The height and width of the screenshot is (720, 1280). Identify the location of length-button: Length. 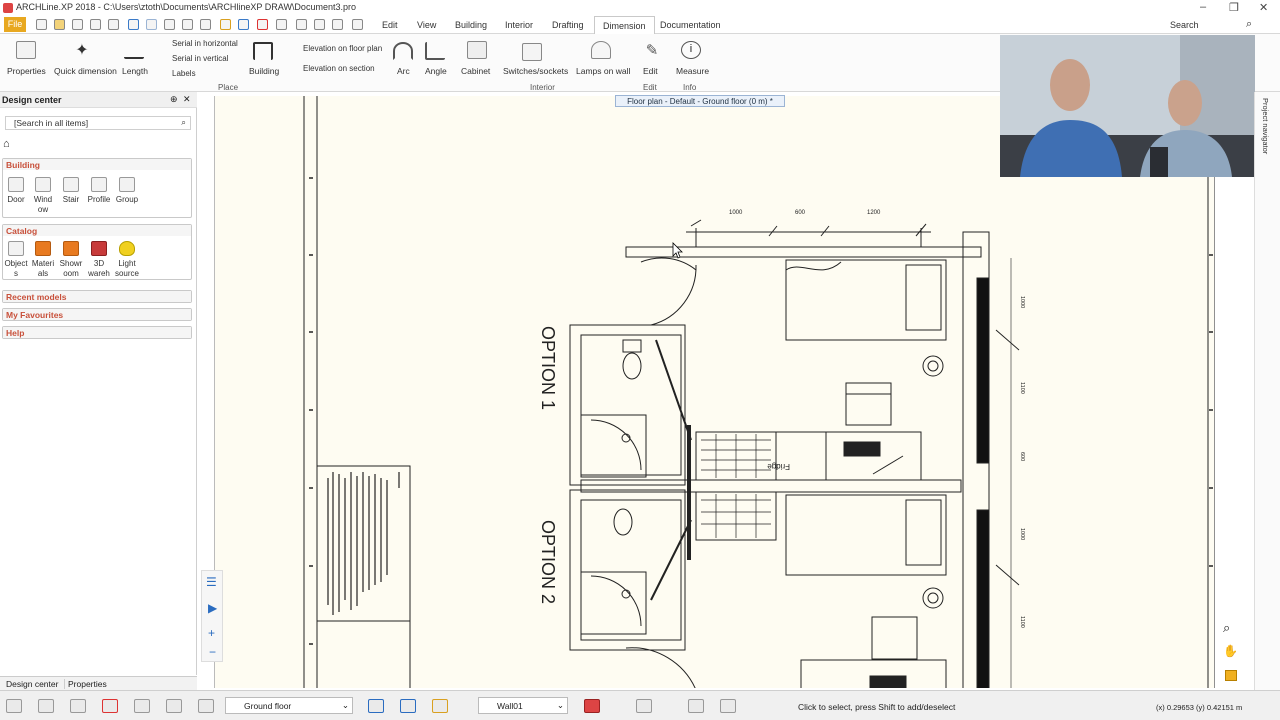
(135, 71).